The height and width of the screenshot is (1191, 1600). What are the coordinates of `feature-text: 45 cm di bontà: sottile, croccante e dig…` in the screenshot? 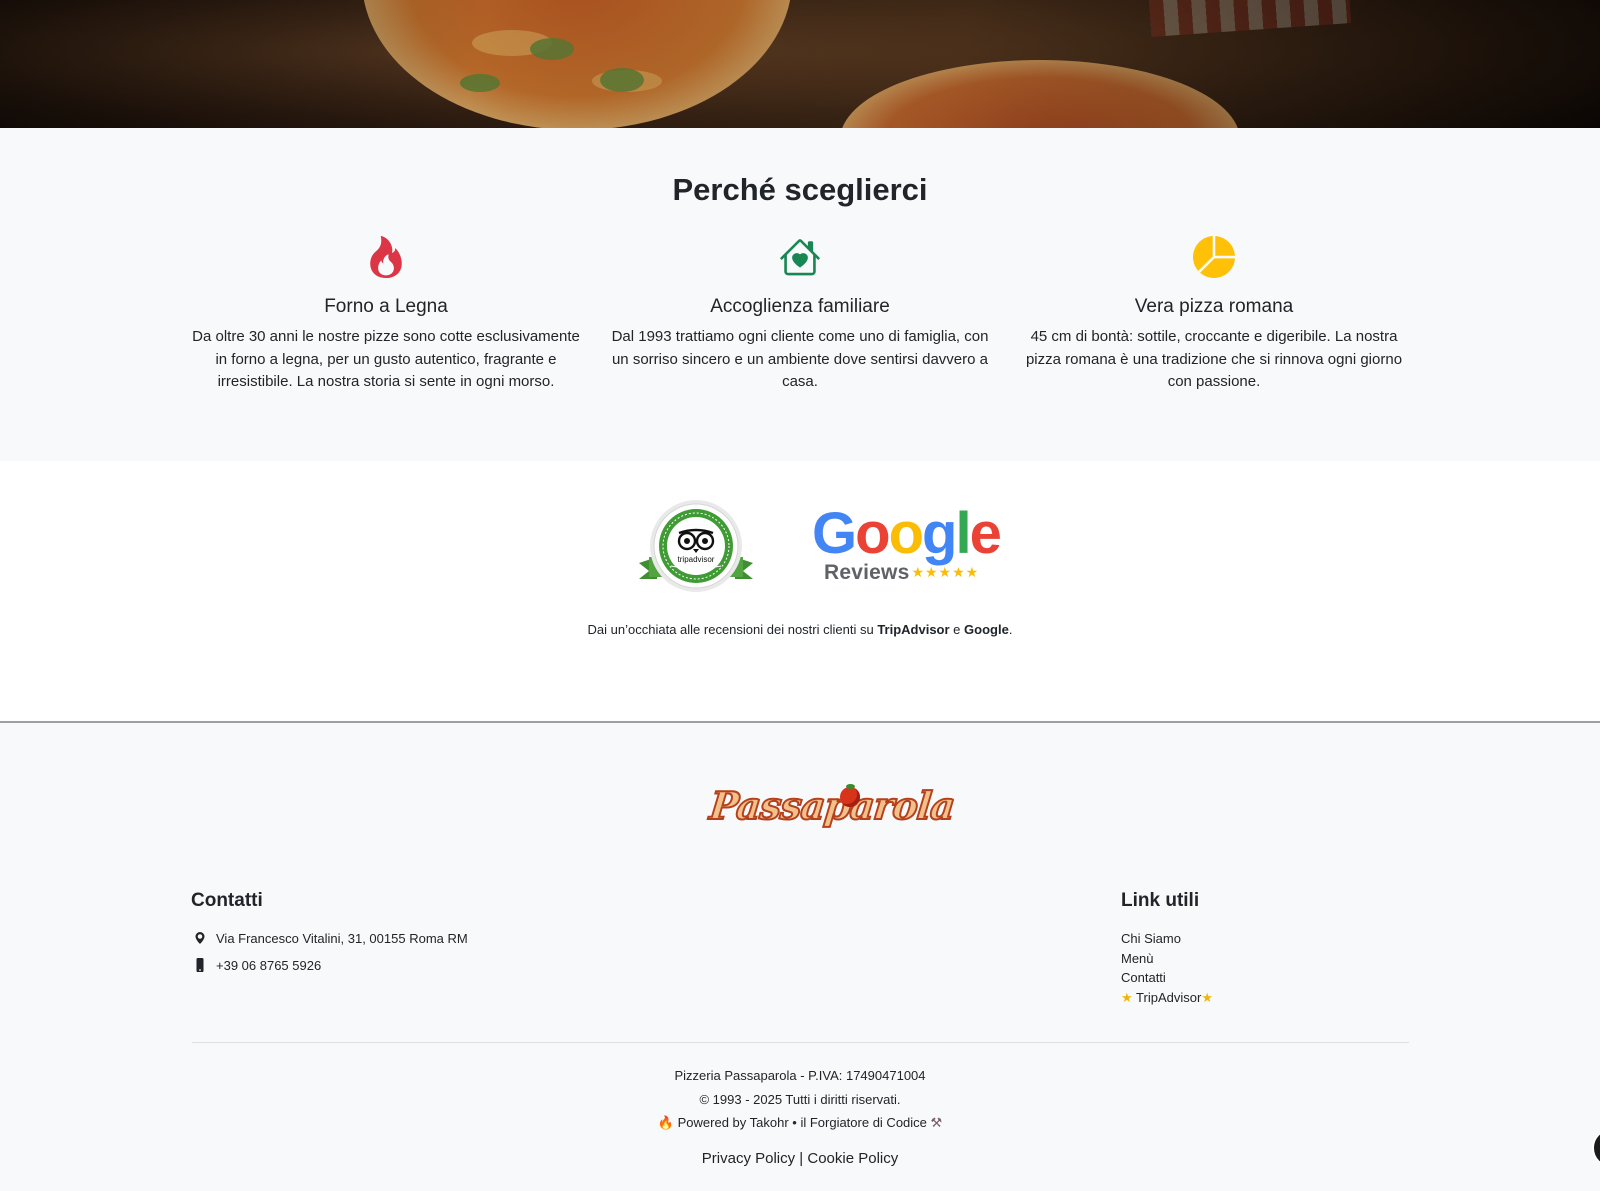 It's located at (1214, 359).